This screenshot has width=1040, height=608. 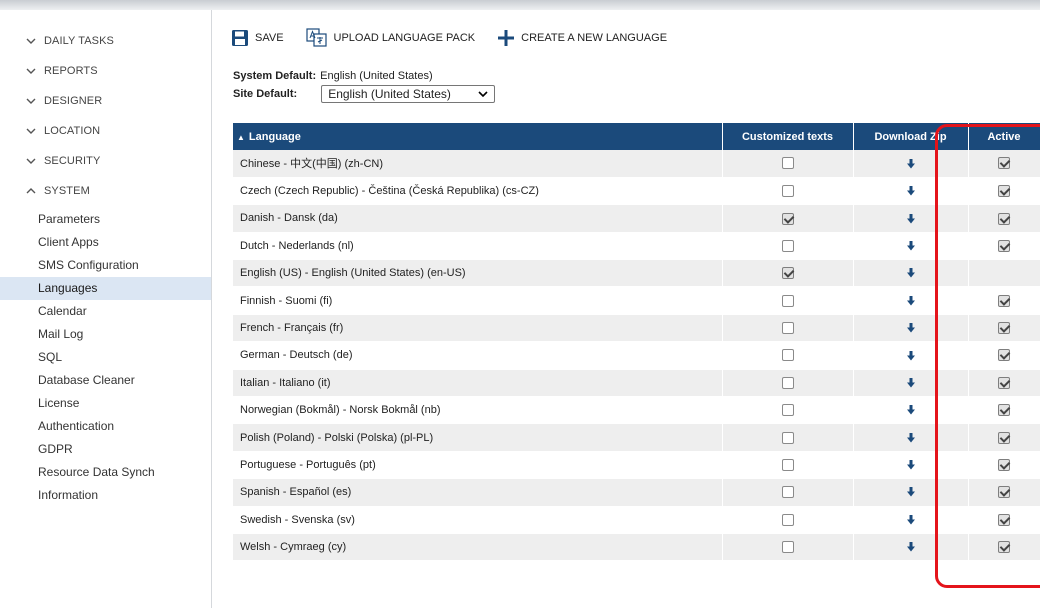 I want to click on sidebar-group-location: LOCATION, so click(x=105, y=131).